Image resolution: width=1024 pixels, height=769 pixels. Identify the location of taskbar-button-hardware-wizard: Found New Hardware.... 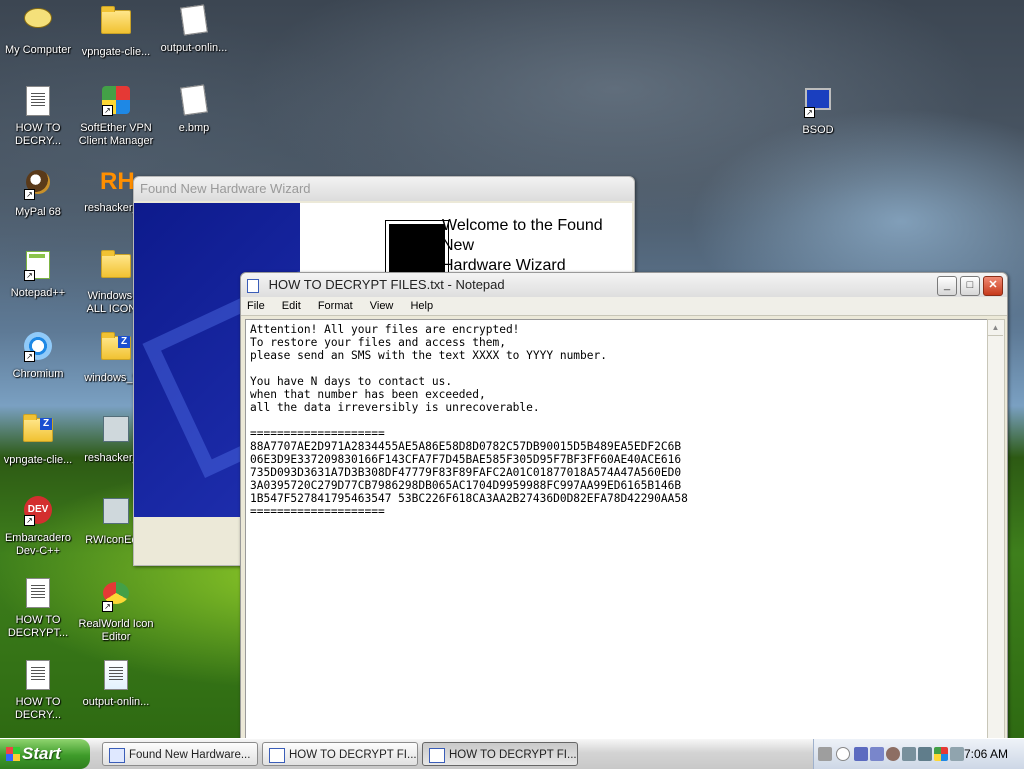
(180, 754).